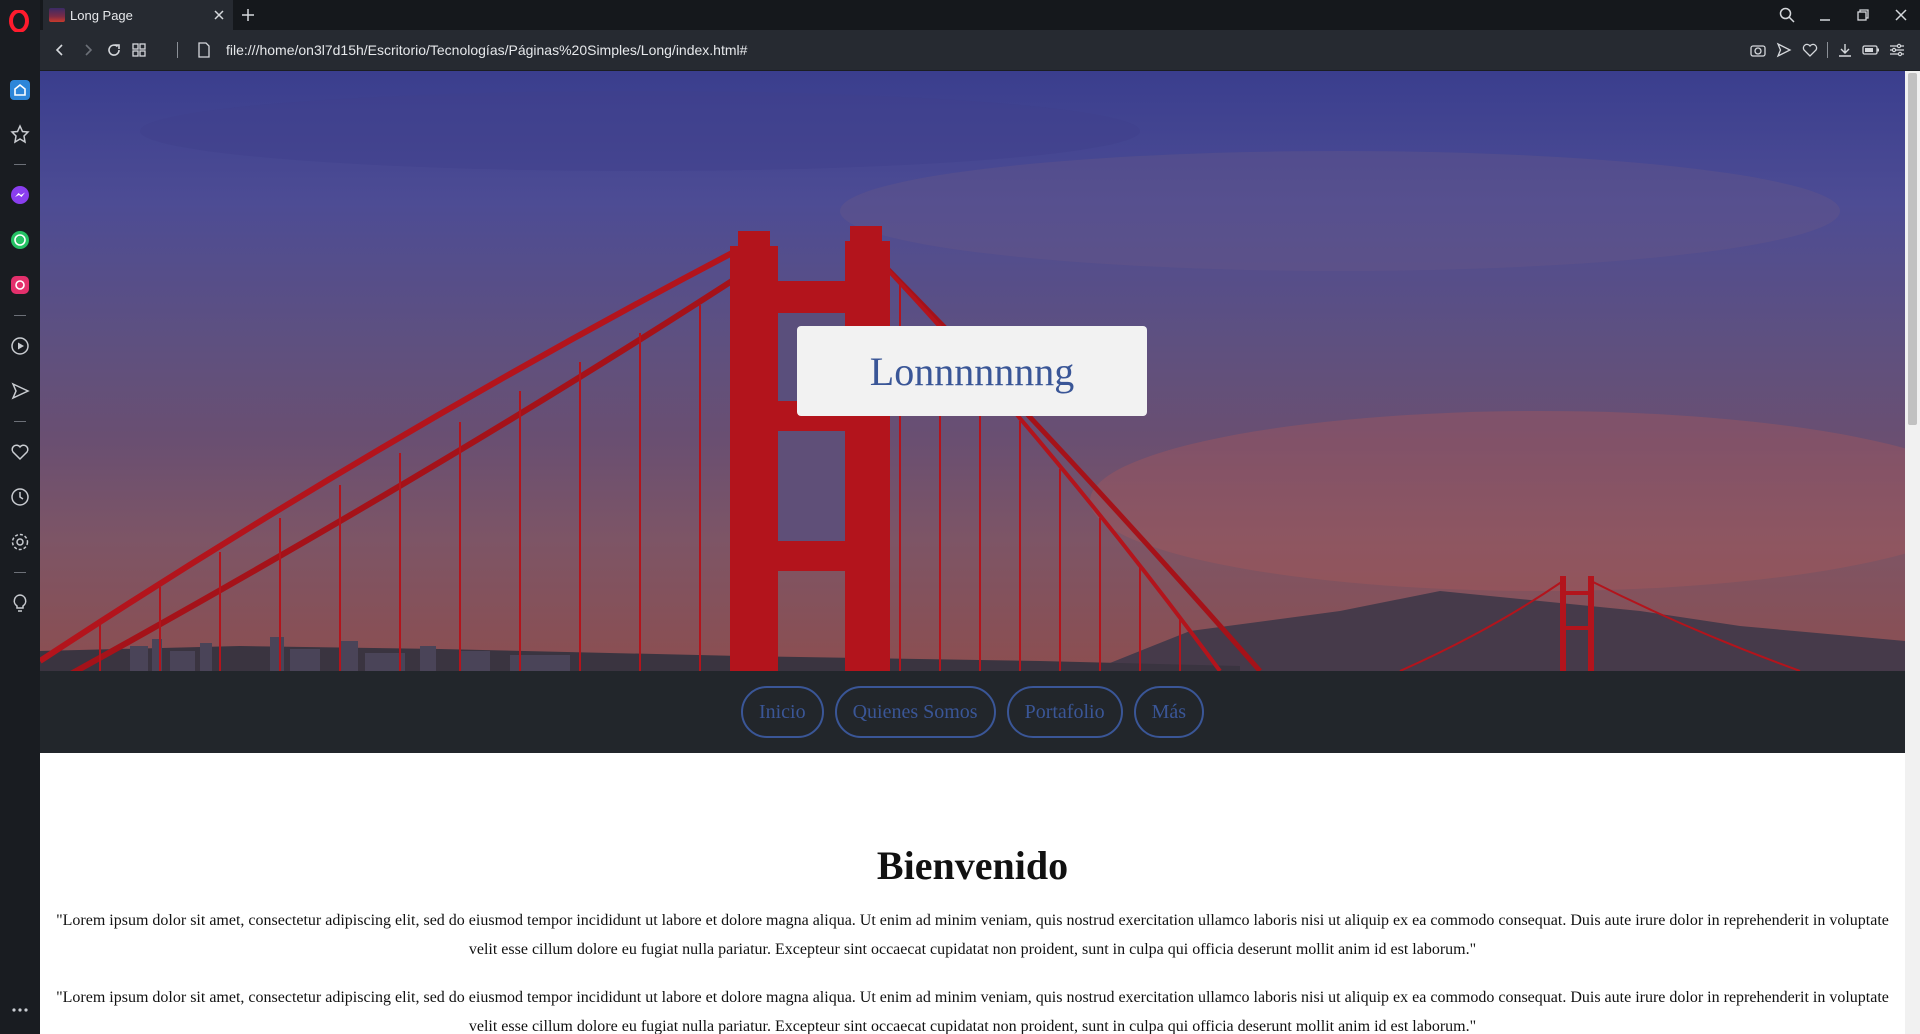 This screenshot has width=1920, height=1034. I want to click on back-icon, so click(60, 50).